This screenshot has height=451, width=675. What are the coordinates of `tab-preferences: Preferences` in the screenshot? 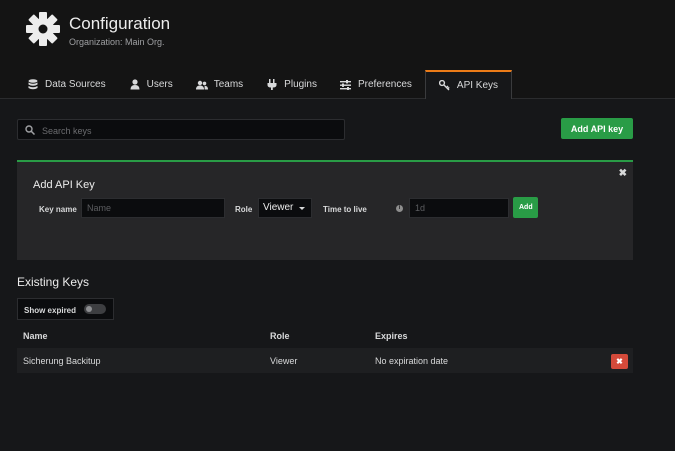 It's located at (377, 84).